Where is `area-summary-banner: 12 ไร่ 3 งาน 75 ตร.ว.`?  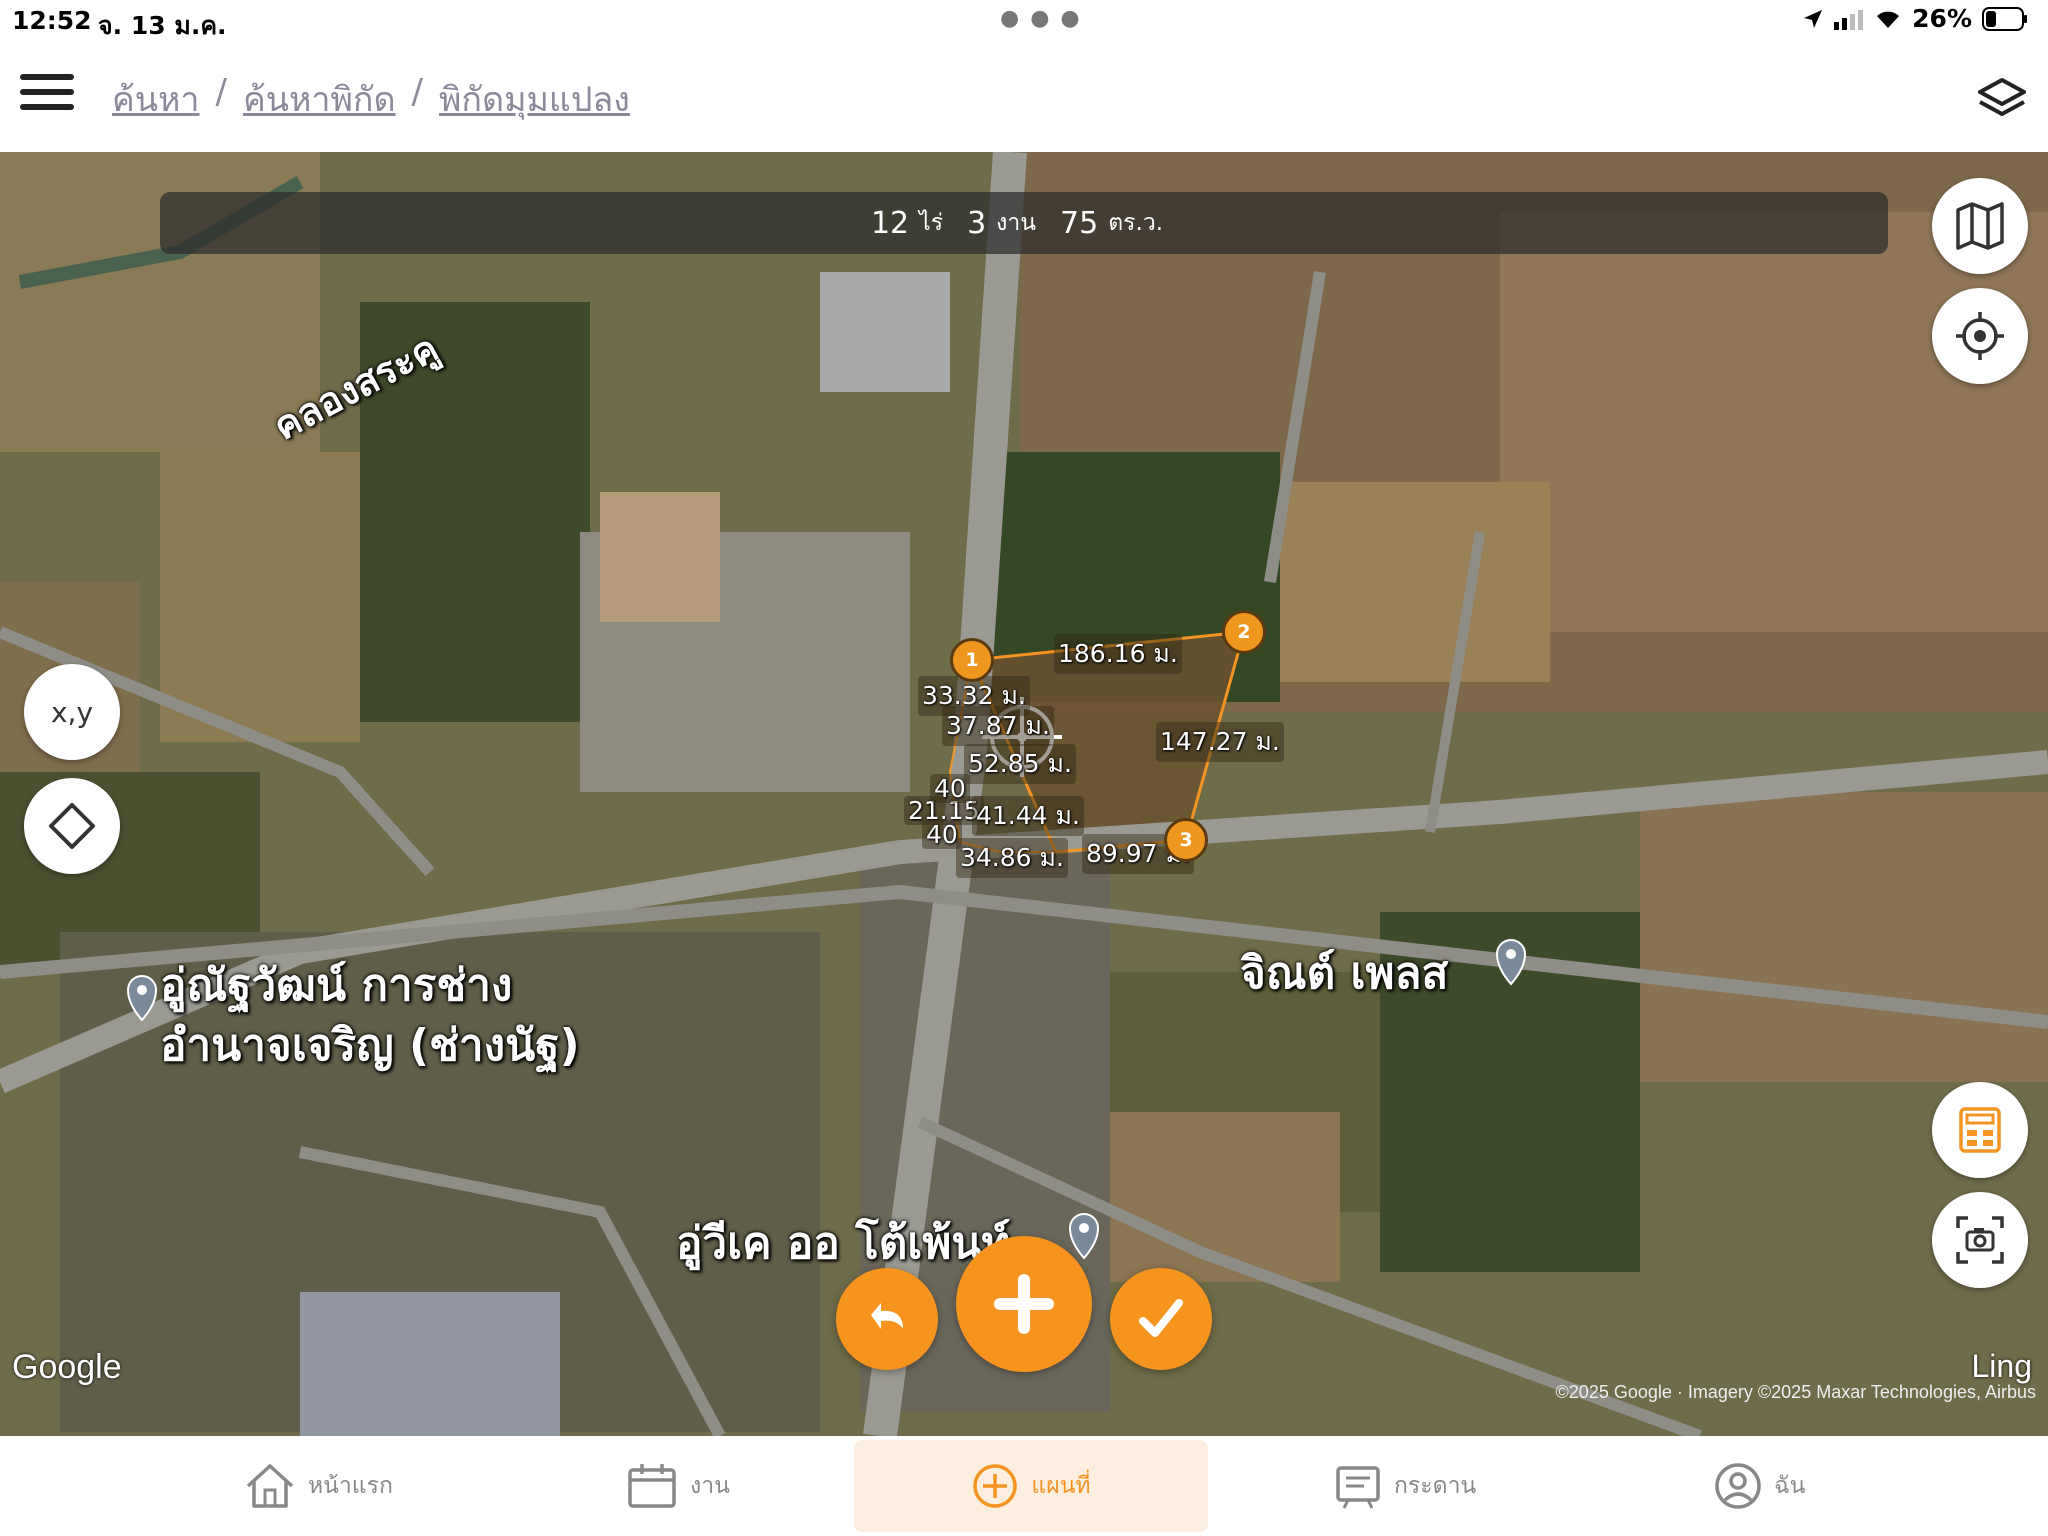
area-summary-banner: 12 ไร่ 3 งาน 75 ตร.ว. is located at coordinates (1024, 223).